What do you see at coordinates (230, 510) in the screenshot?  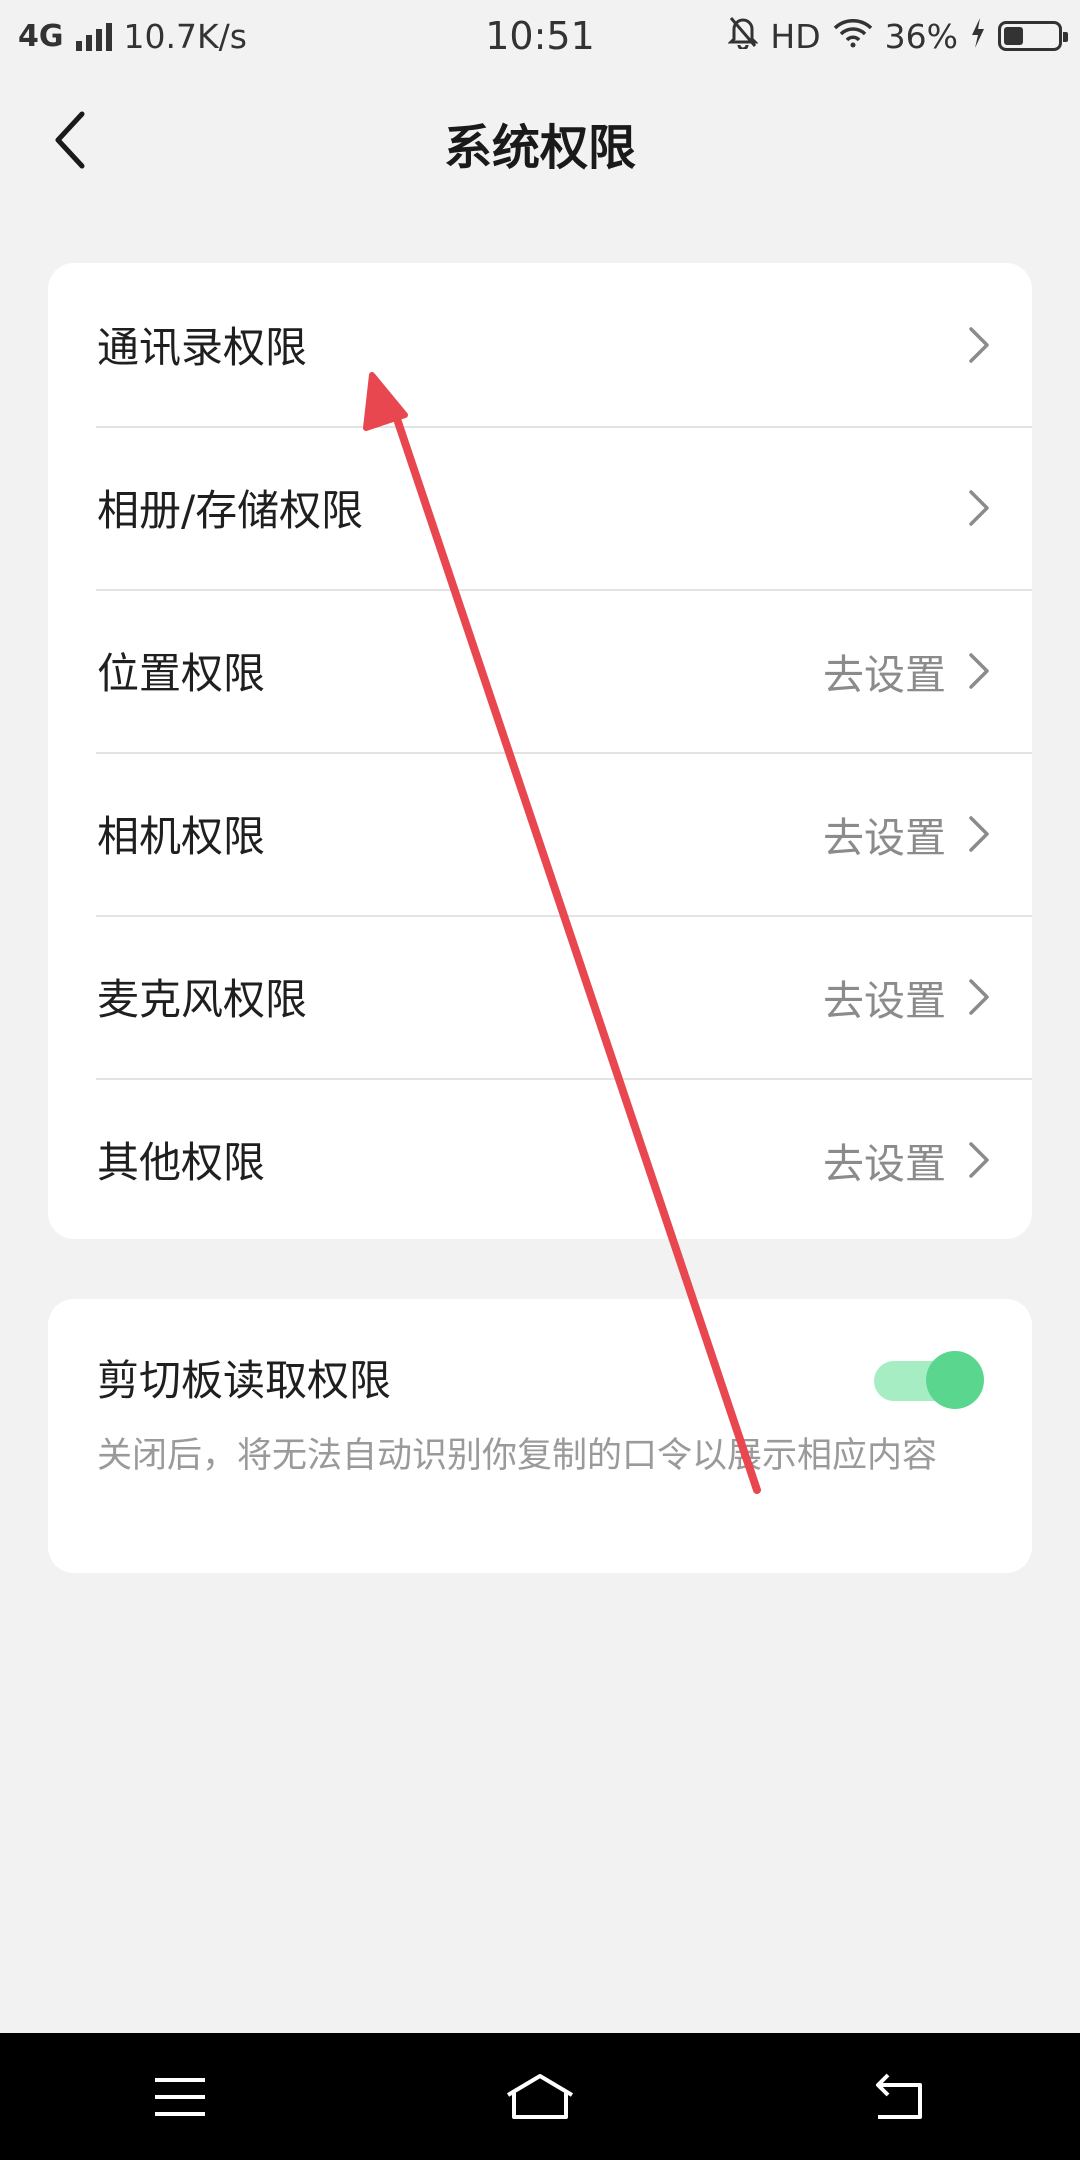 I see `permission-label: 相册/存储权限` at bounding box center [230, 510].